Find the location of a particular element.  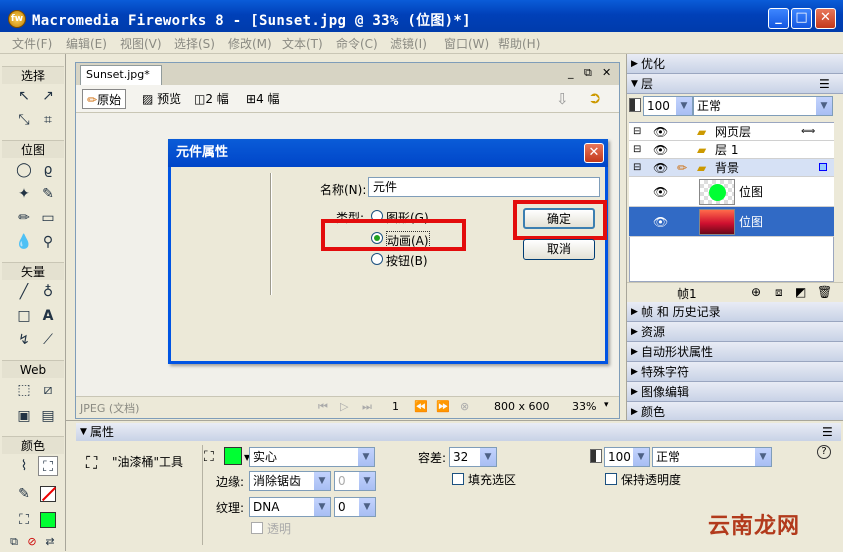

lasso-tool-icon: ϱ is located at coordinates (48, 170).